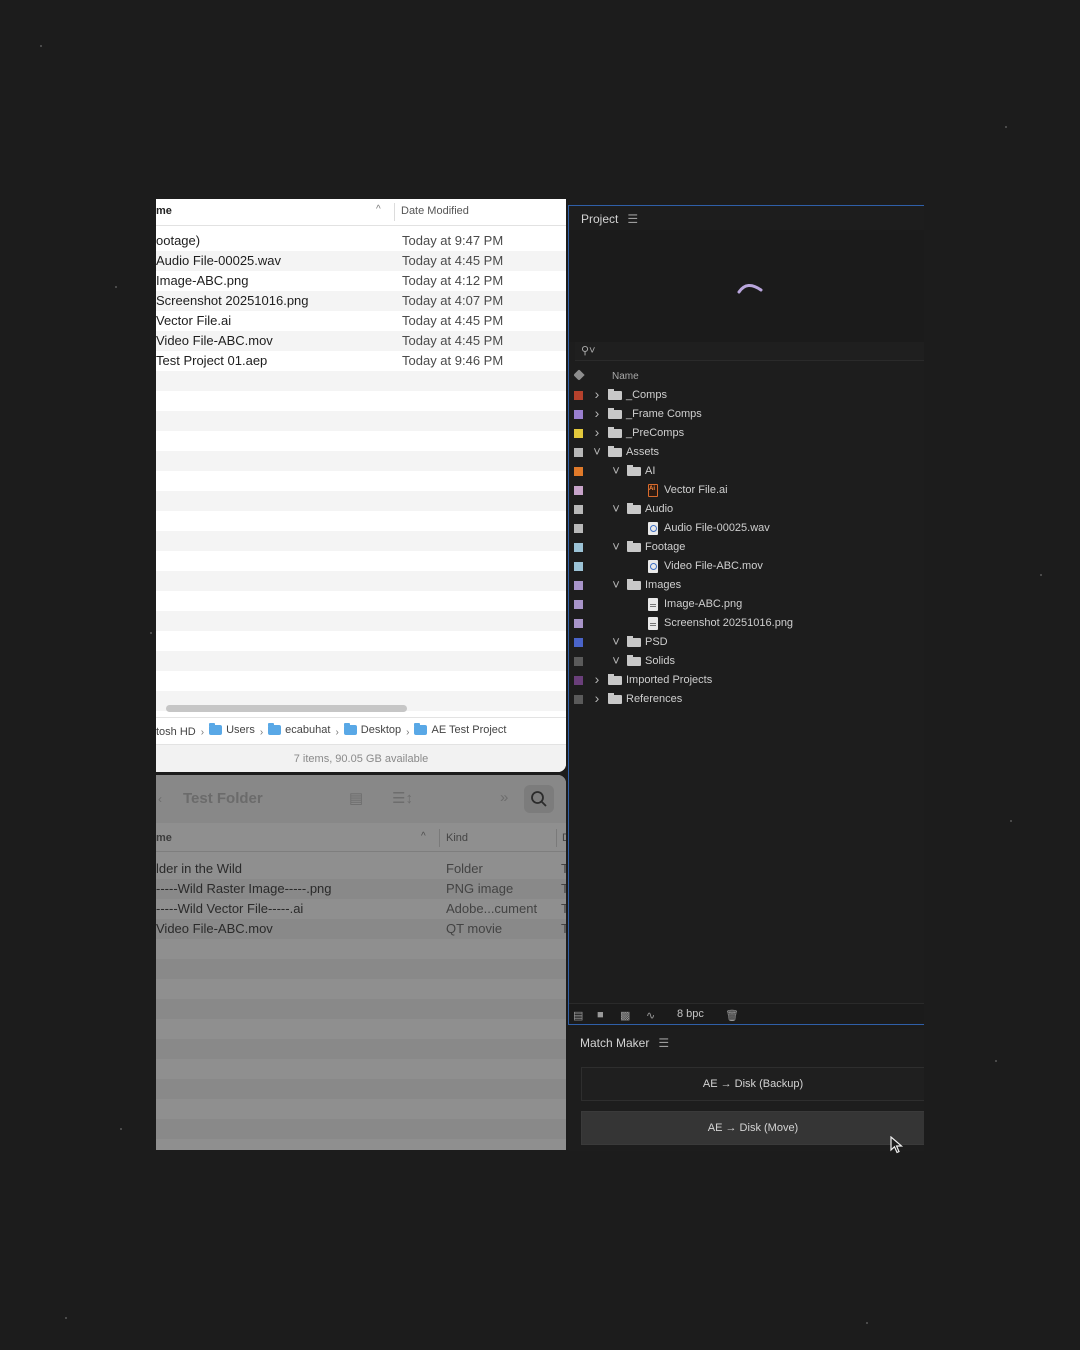 This screenshot has height=1350, width=1080. What do you see at coordinates (578, 1015) in the screenshot?
I see `interpret-footage-icon: ▤` at bounding box center [578, 1015].